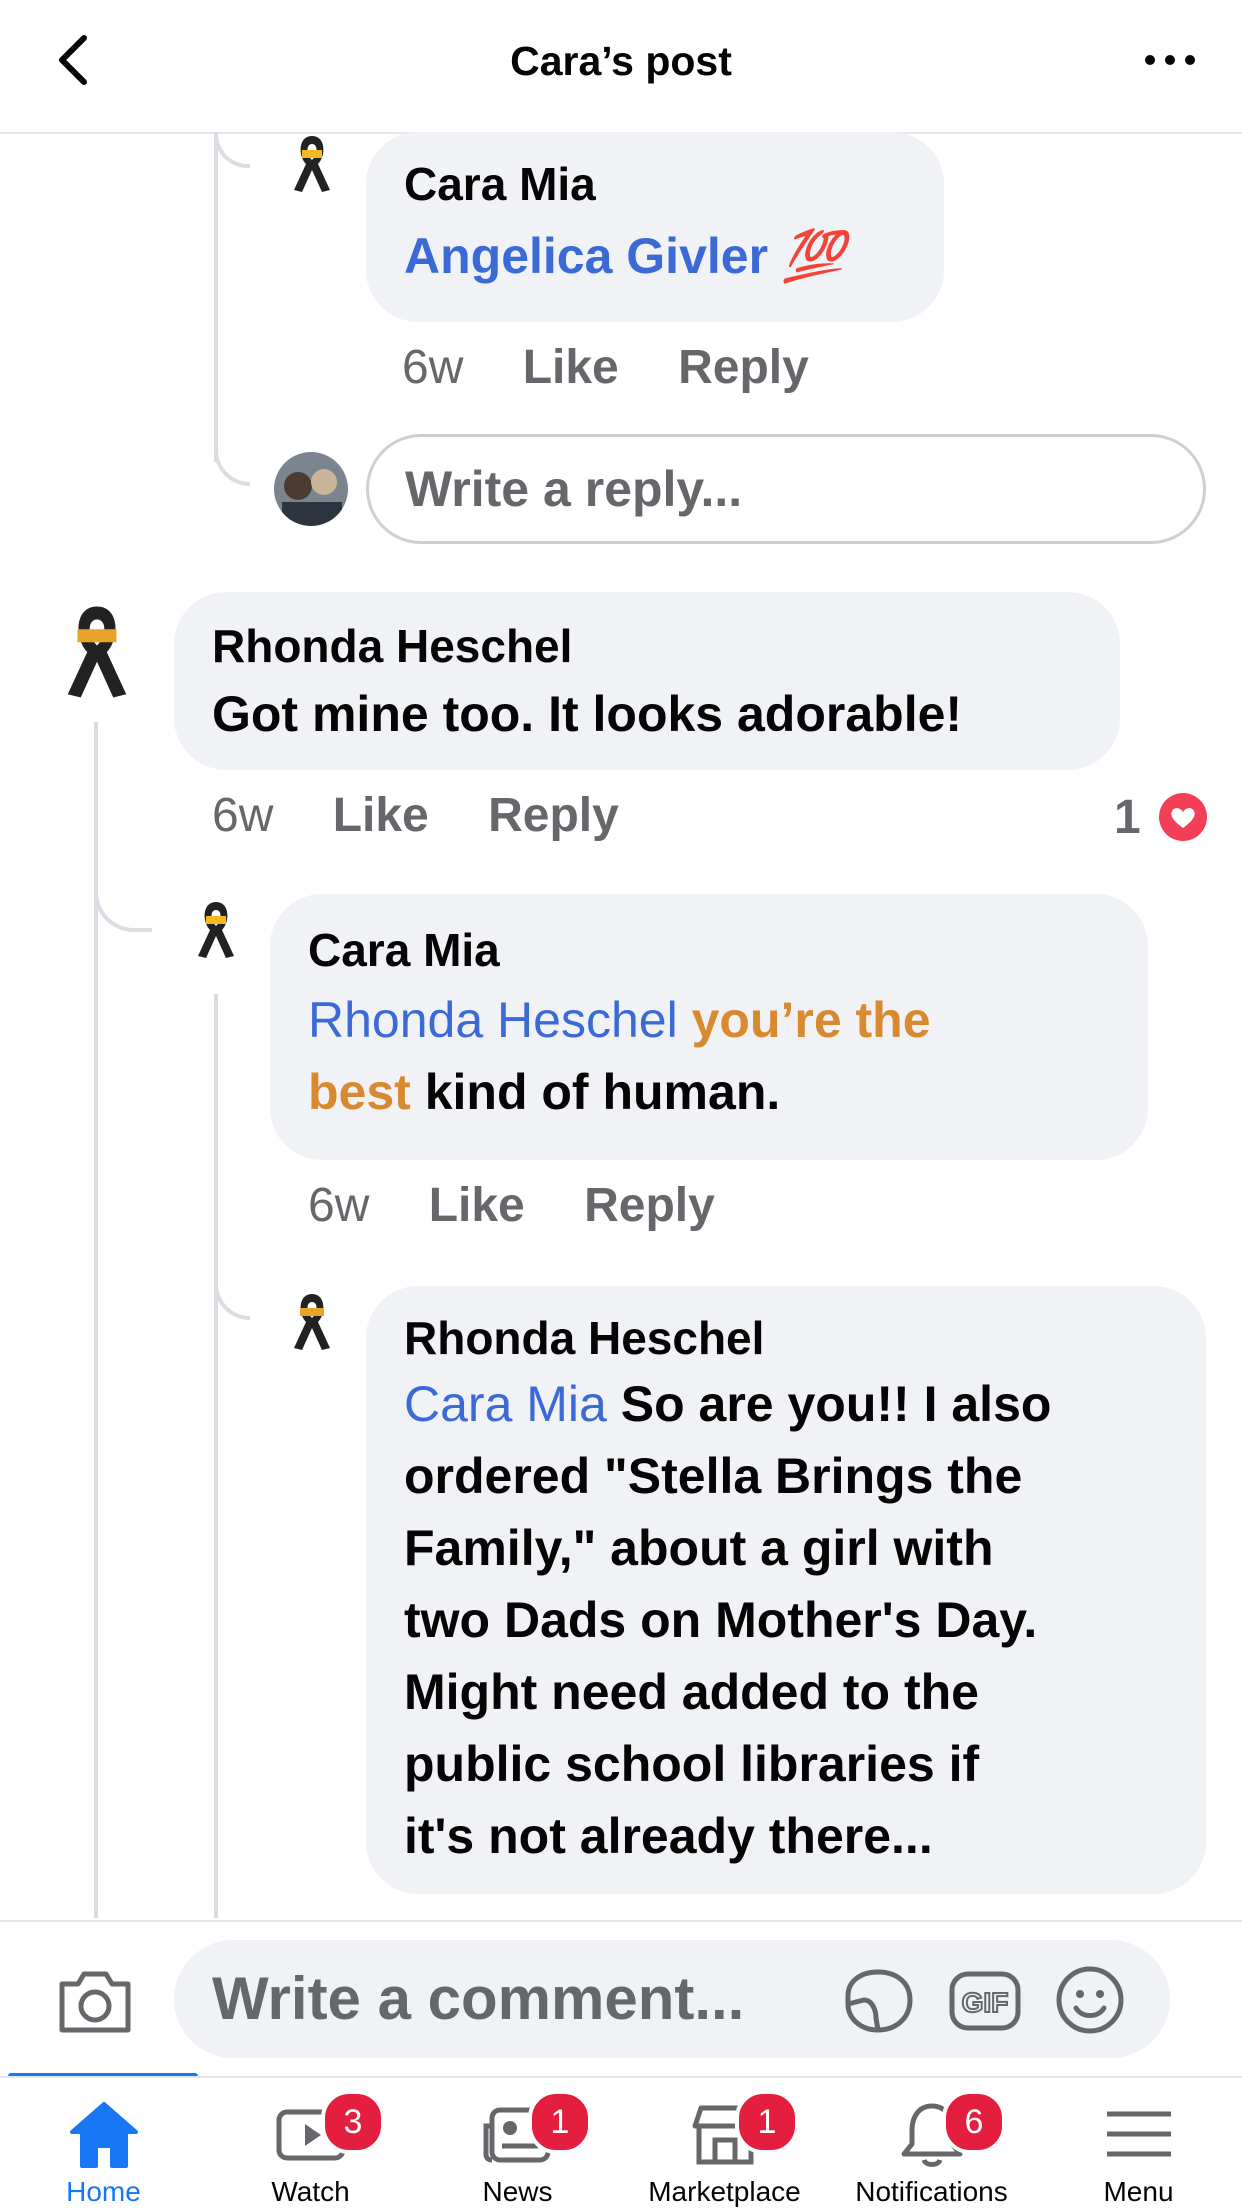 The image size is (1242, 2210). Describe the element at coordinates (1138, 2191) in the screenshot. I see `tab-label: Menu` at that location.